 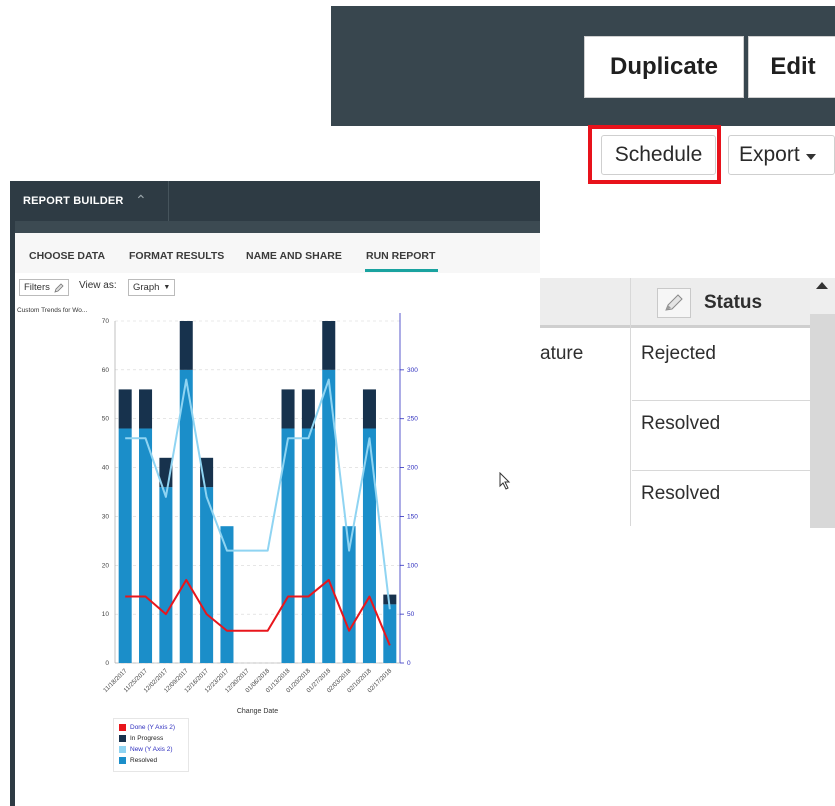 I want to click on legend-item-new: New (Y Axis 2), so click(x=146, y=749).